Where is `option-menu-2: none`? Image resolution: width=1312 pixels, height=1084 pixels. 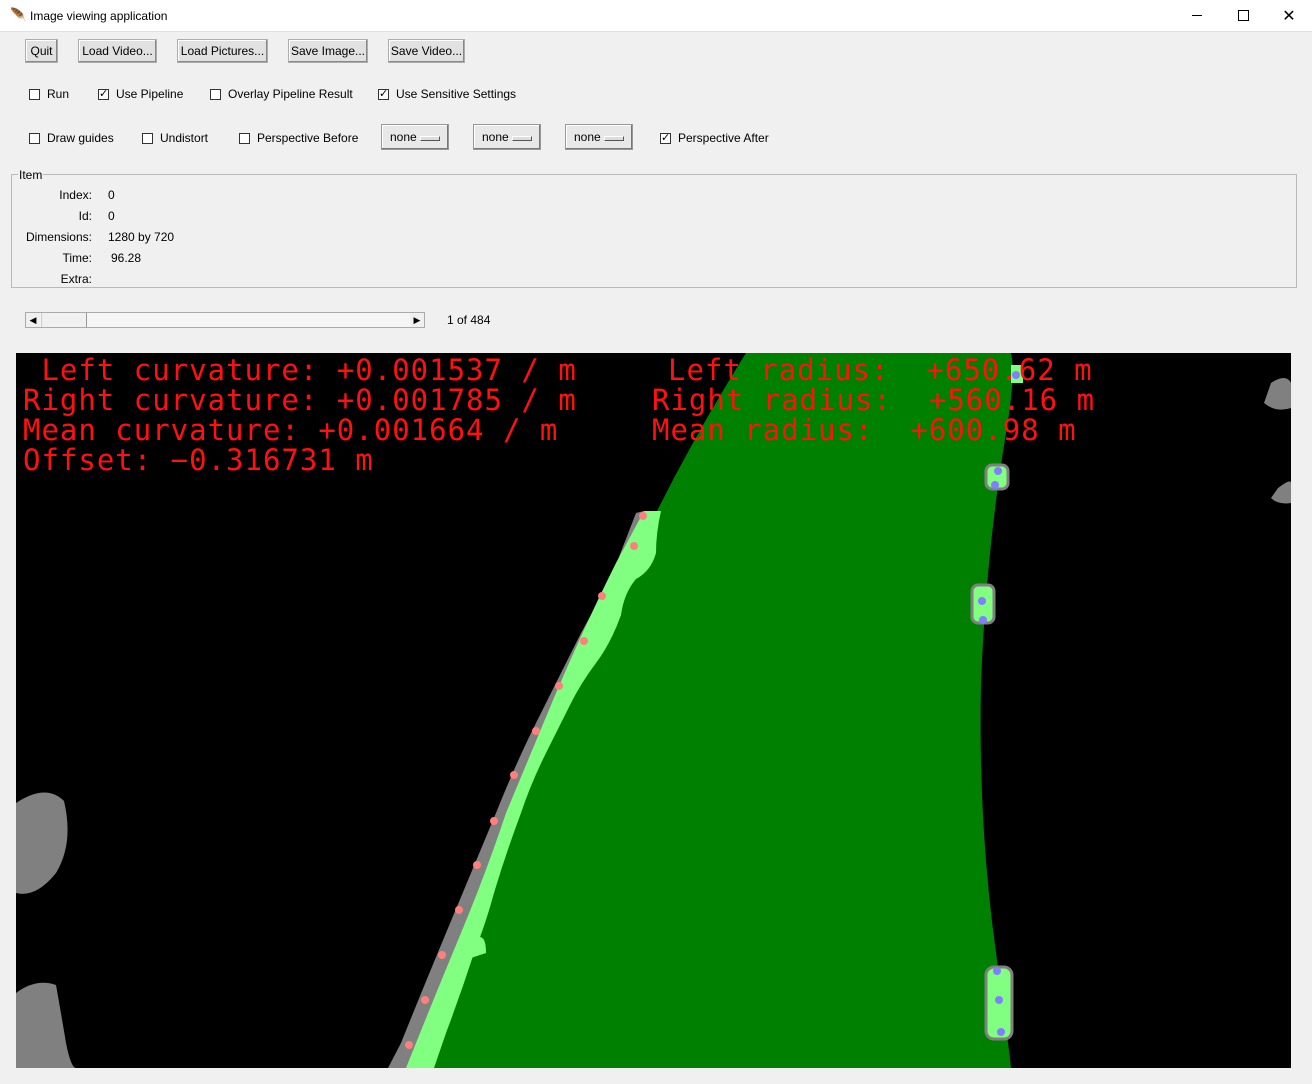 option-menu-2: none is located at coordinates (507, 137).